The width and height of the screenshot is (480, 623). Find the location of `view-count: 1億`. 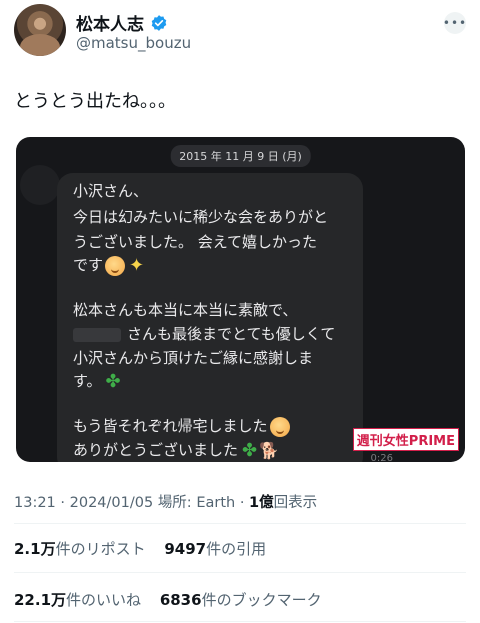

view-count: 1億 is located at coordinates (261, 503).